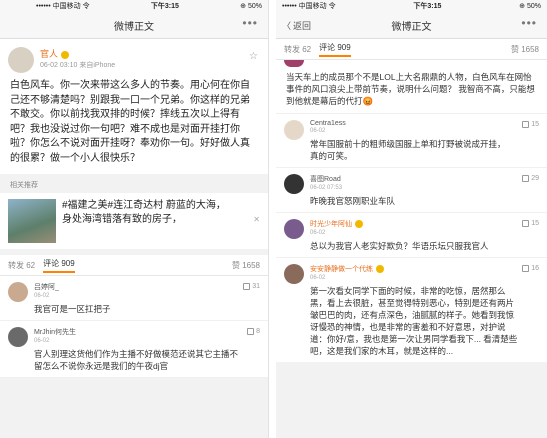  I want to click on author-name: 官人, so click(49, 54).